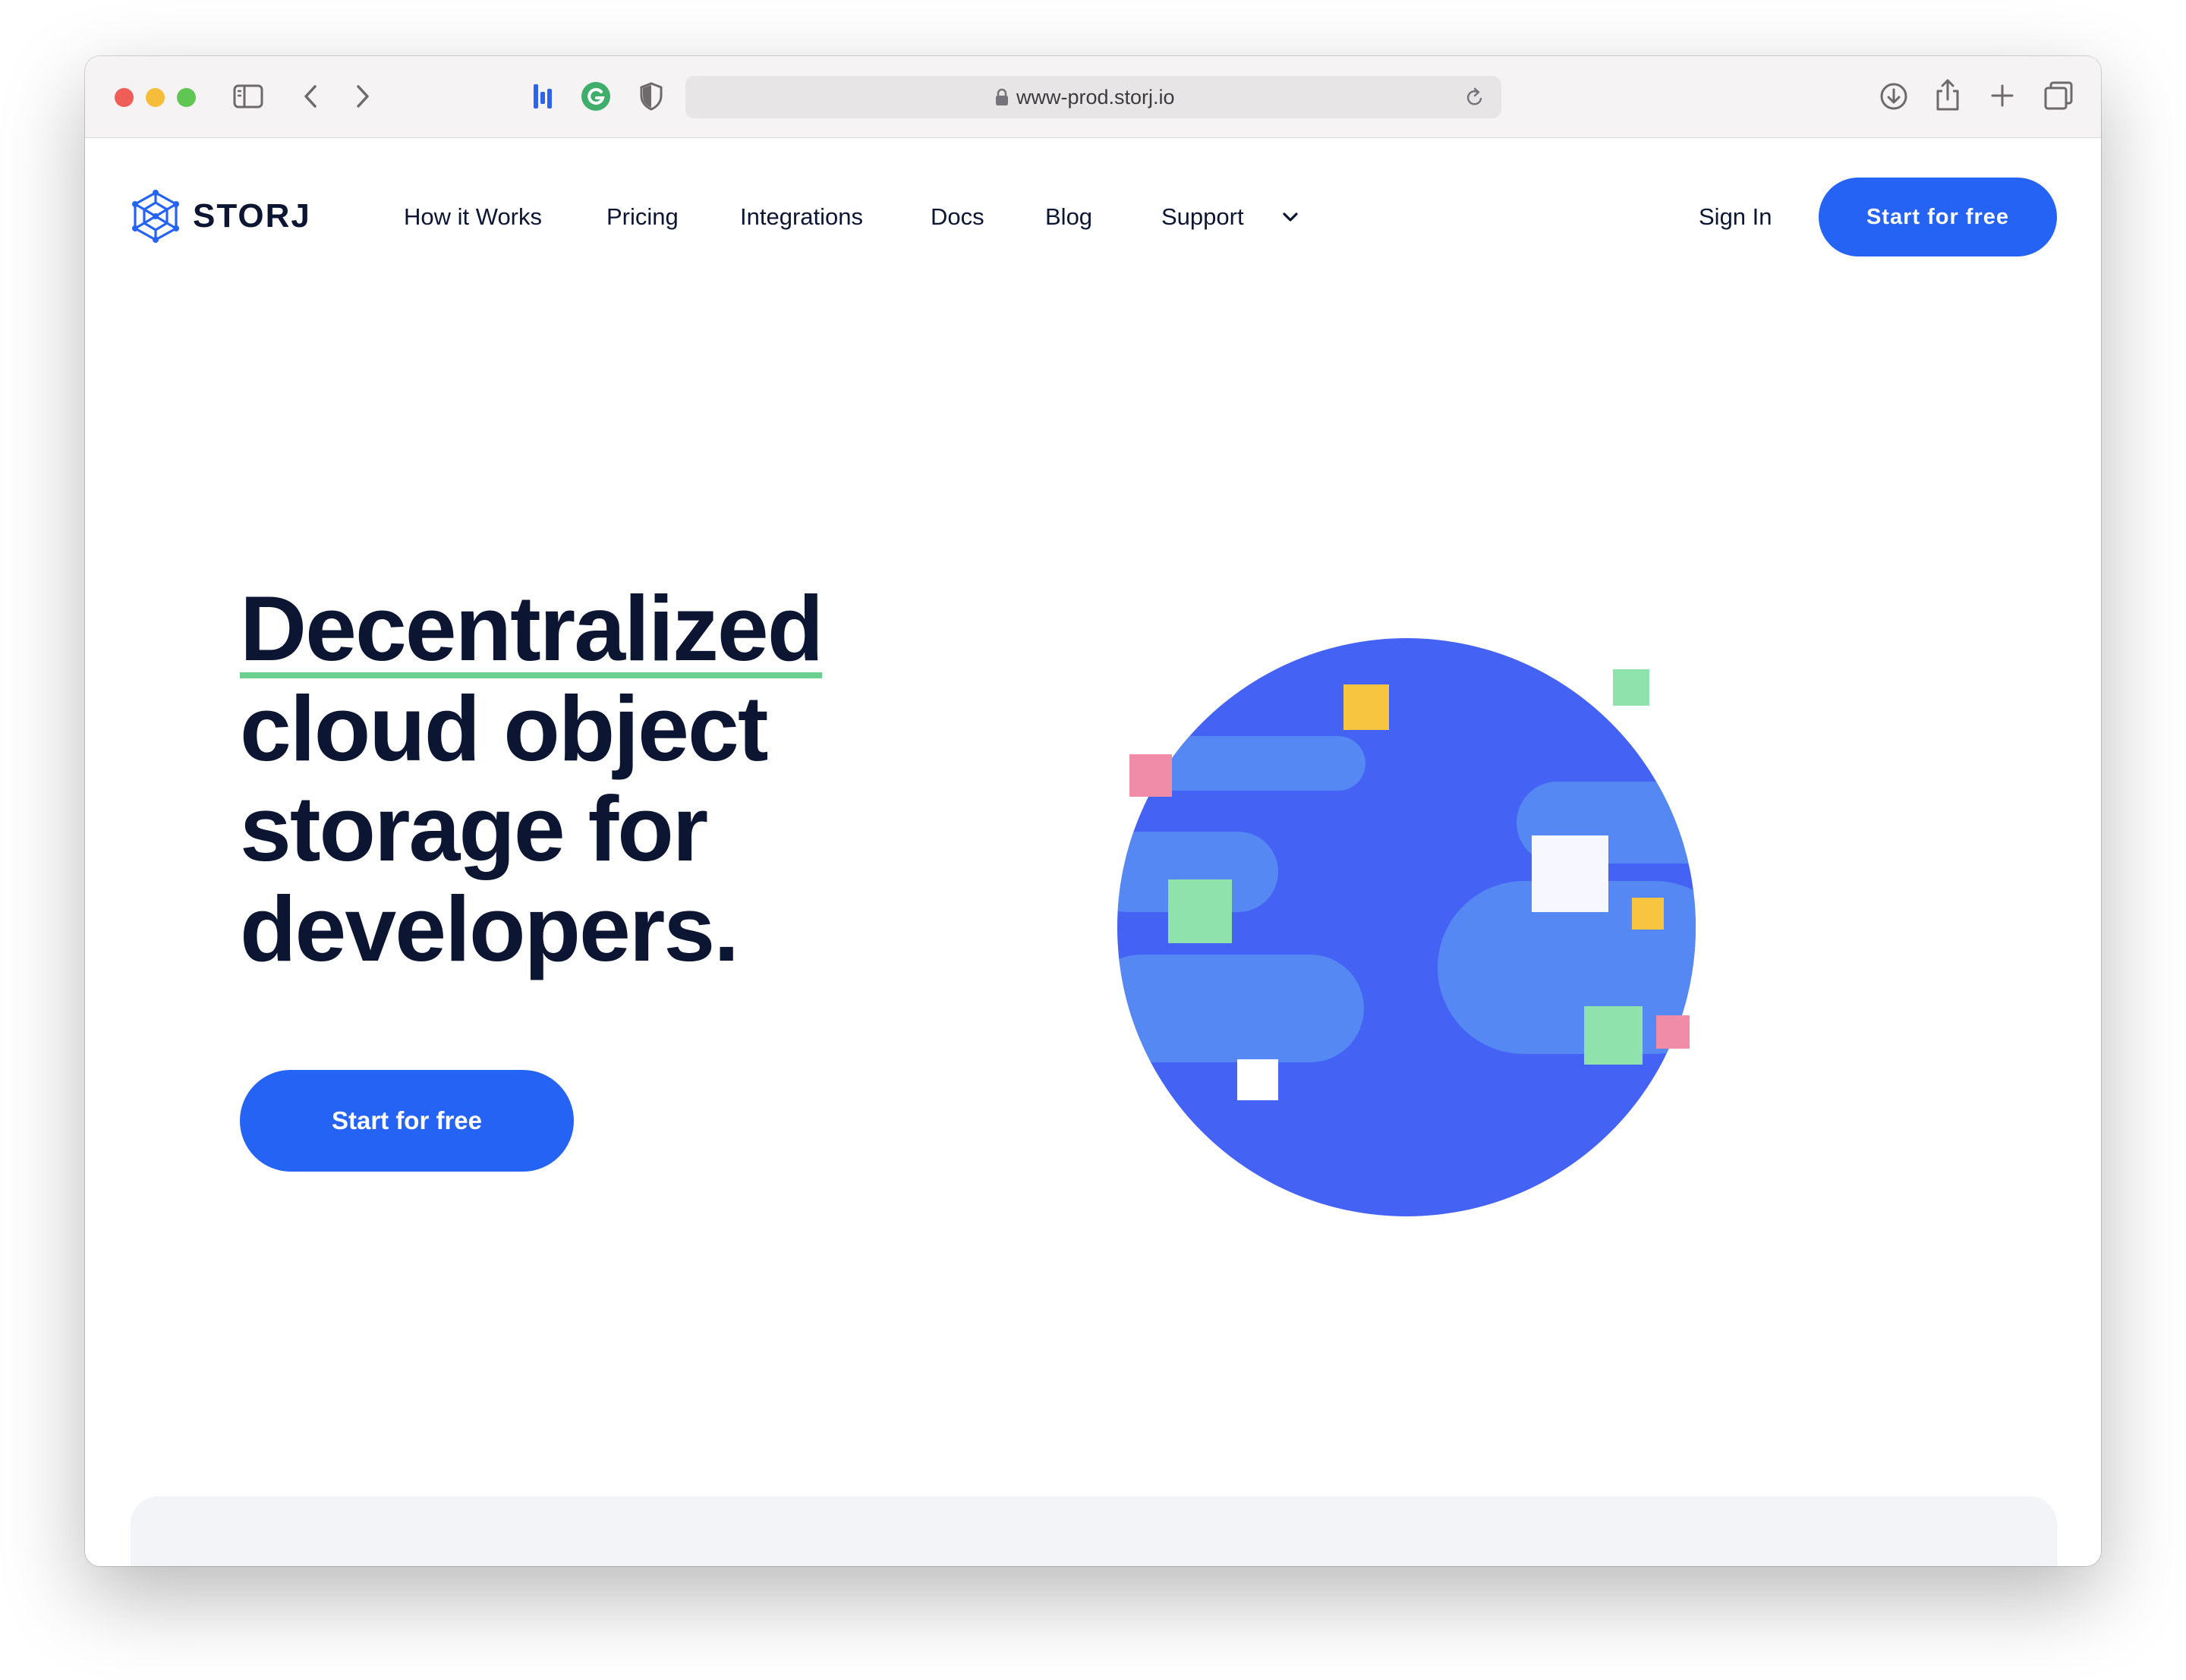  Describe the element at coordinates (1240, 1009) in the screenshot. I see `globe-band` at that location.